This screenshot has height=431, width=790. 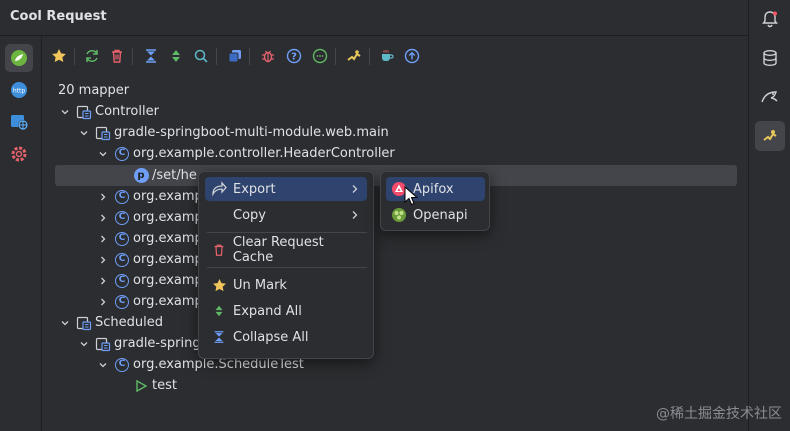 What do you see at coordinates (354, 56) in the screenshot?
I see `plugin-icon` at bounding box center [354, 56].